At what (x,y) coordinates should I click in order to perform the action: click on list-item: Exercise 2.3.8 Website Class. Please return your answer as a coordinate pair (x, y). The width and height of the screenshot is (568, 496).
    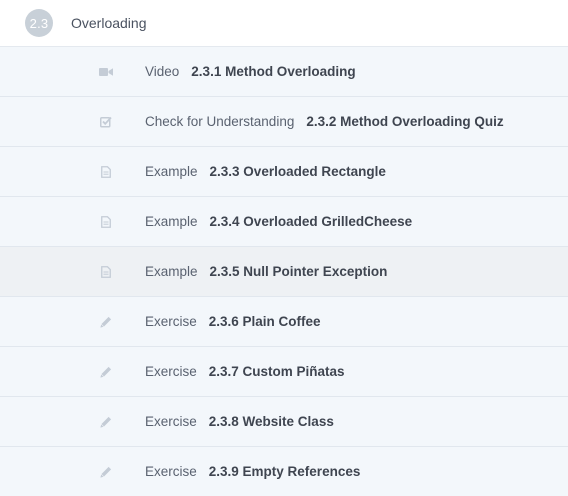
    Looking at the image, I should click on (284, 422).